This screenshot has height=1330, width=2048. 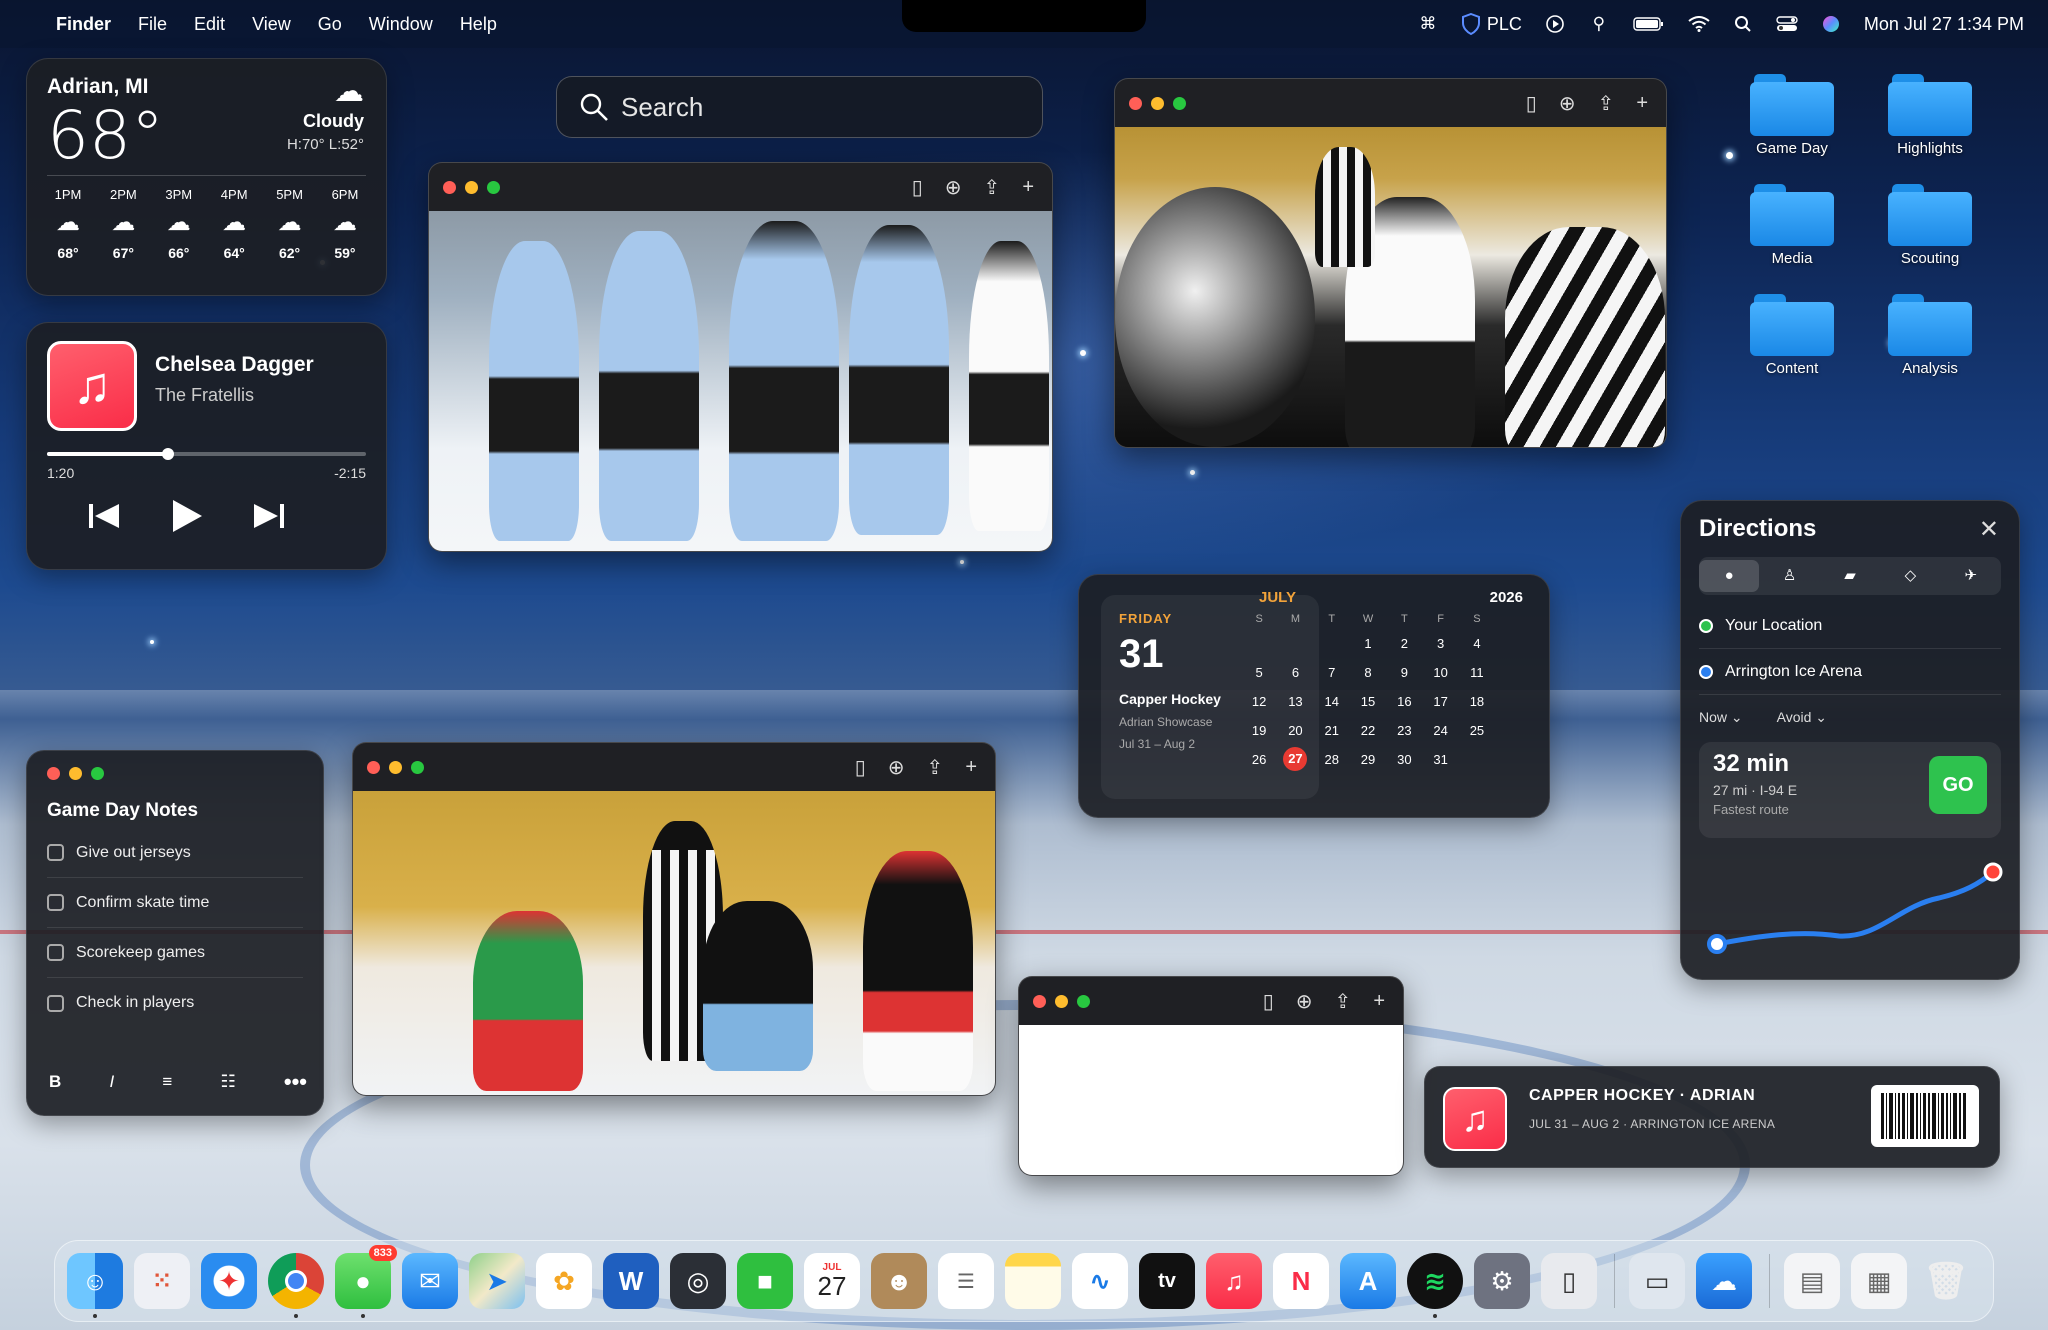 I want to click on spotlight-search-icon, so click(x=1743, y=24).